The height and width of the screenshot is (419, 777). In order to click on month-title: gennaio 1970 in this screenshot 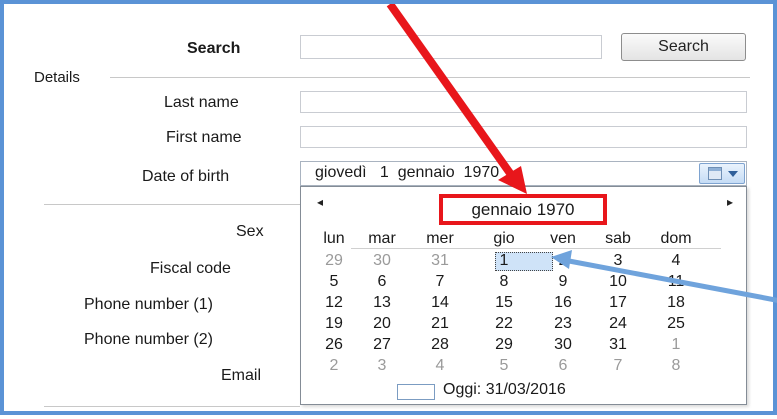, I will do `click(523, 209)`.